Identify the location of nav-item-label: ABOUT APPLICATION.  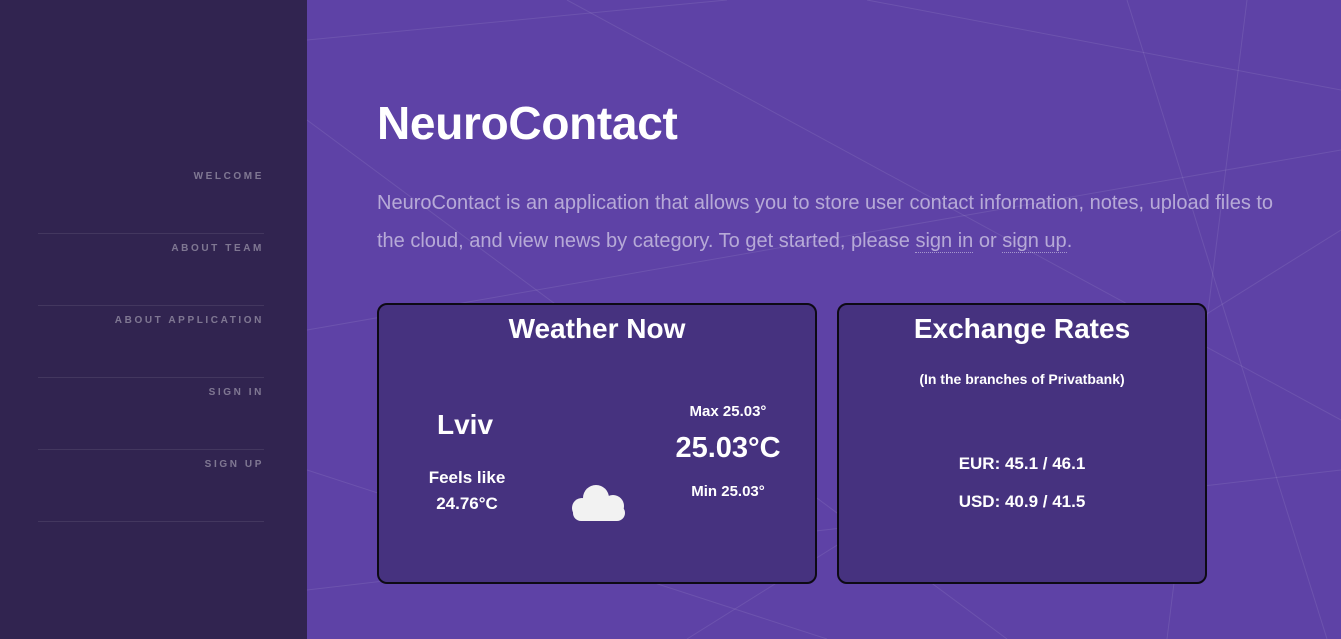
(189, 320).